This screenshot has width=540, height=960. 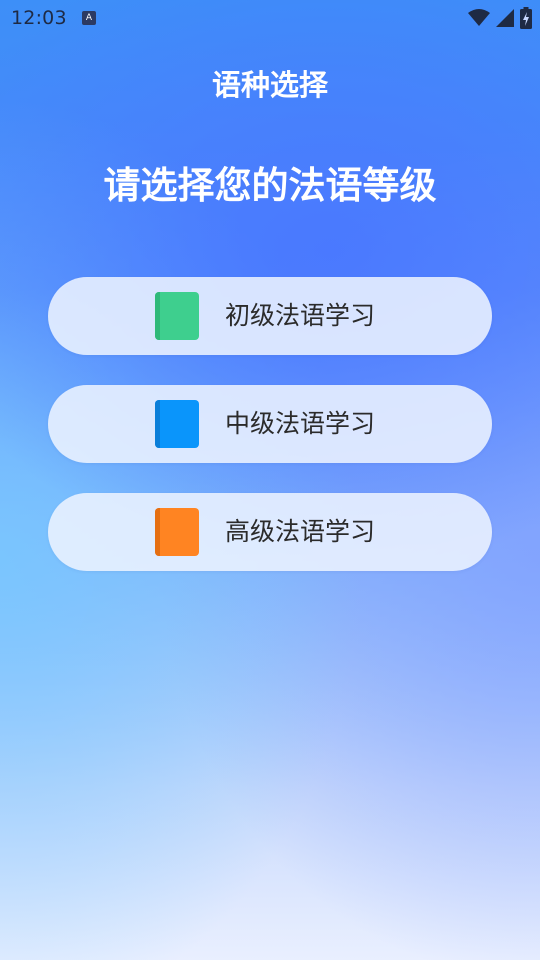 I want to click on wifi-icon, so click(x=479, y=18).